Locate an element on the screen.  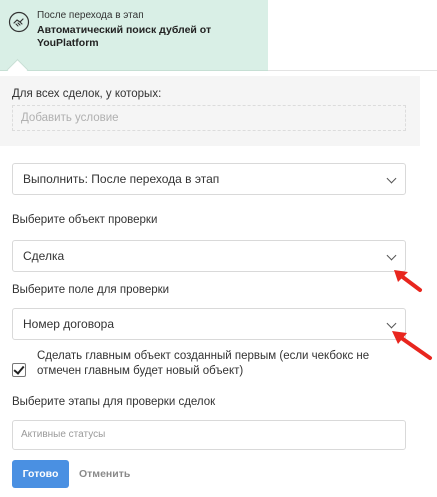
trigger-select-value: Выполнить: После перехода в этап is located at coordinates (121, 179).